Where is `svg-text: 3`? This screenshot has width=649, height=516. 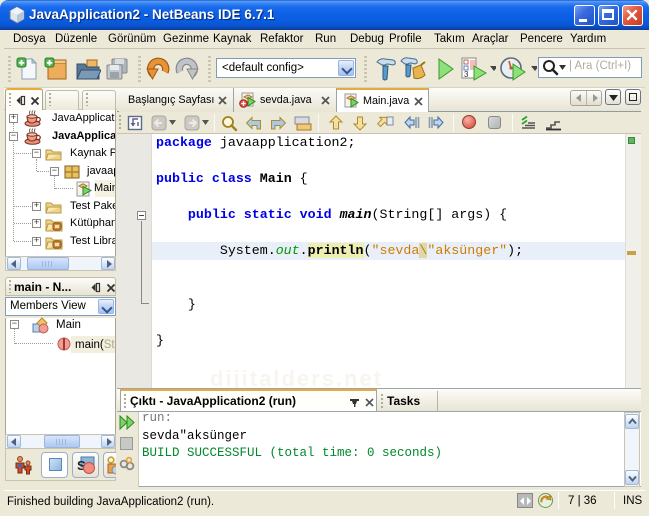 svg-text: 3 is located at coordinates (466, 74).